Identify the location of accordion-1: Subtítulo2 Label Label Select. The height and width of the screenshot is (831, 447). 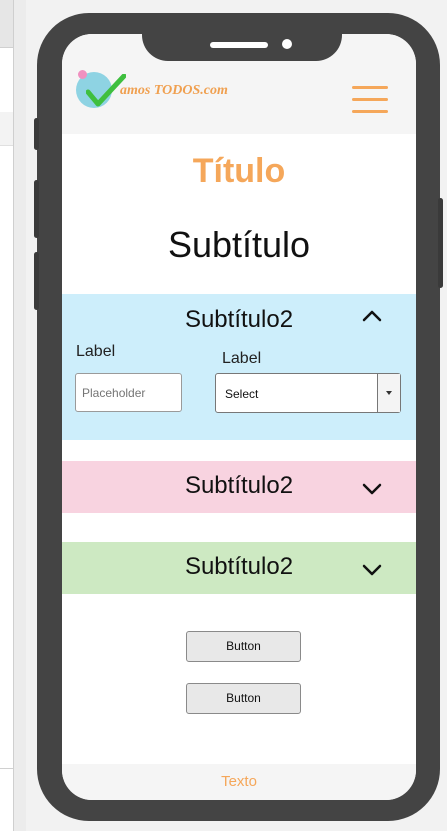
(239, 367).